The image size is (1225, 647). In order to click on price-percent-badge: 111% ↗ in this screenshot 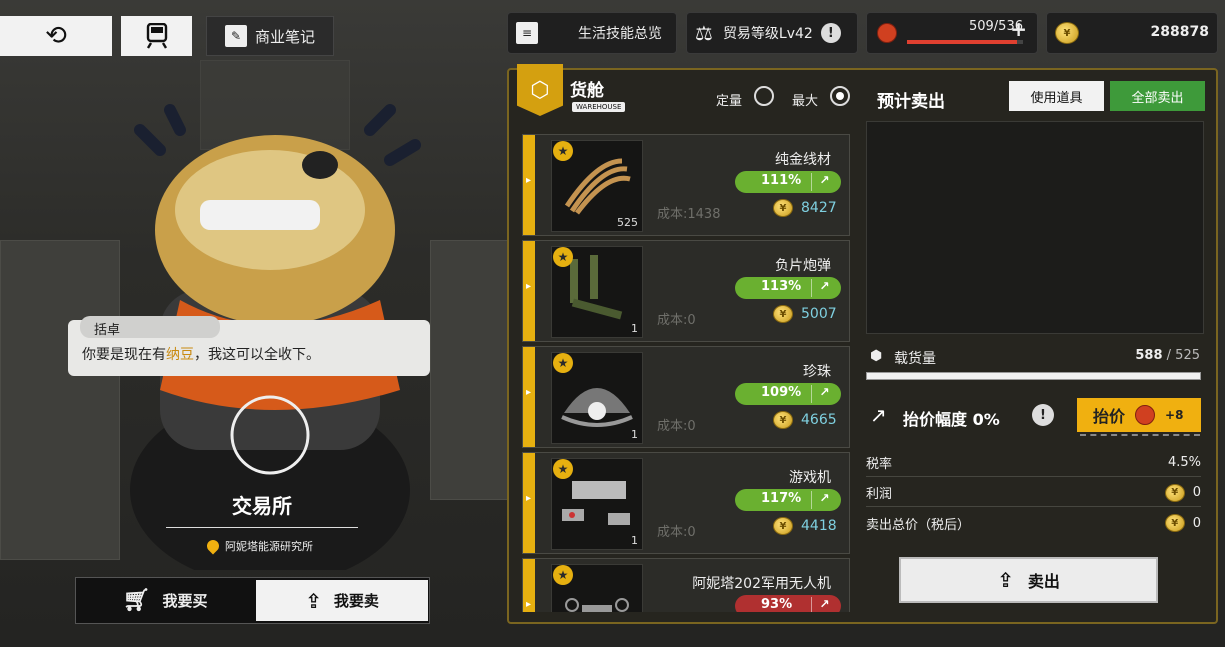, I will do `click(788, 182)`.